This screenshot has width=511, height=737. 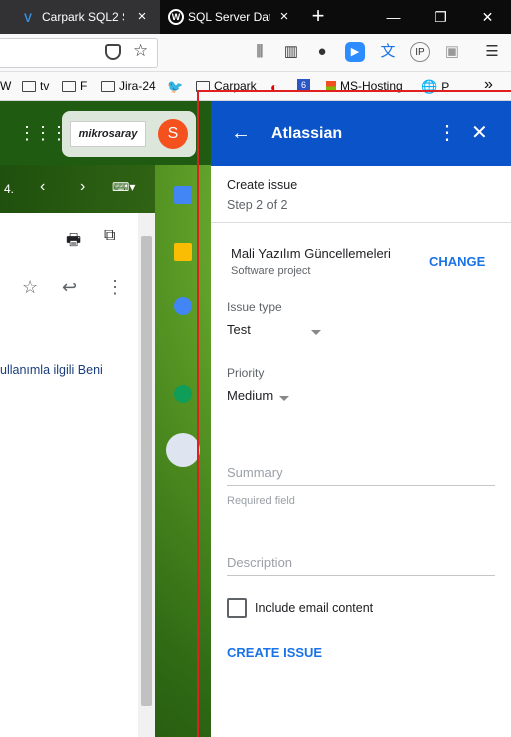 I want to click on globe-icon: 🌐, so click(x=429, y=86).